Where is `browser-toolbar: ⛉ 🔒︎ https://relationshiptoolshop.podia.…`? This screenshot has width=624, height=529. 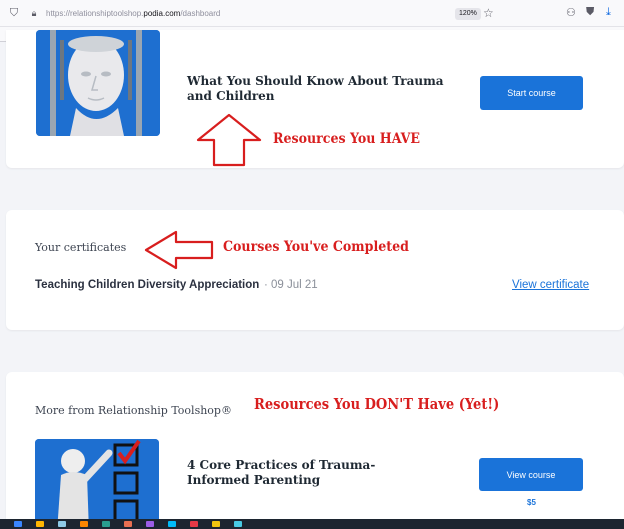
browser-toolbar: ⛉ 🔒︎ https://relationshiptoolshop.podia.… is located at coordinates (312, 13).